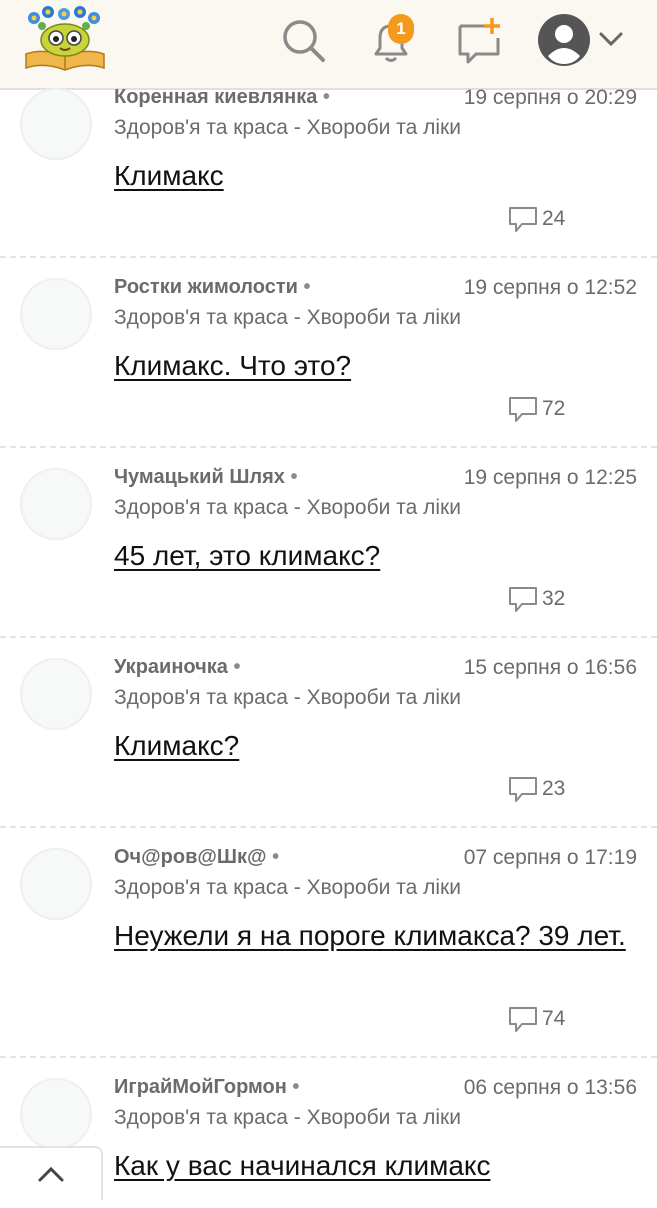  I want to click on user-avatar-button, so click(564, 40).